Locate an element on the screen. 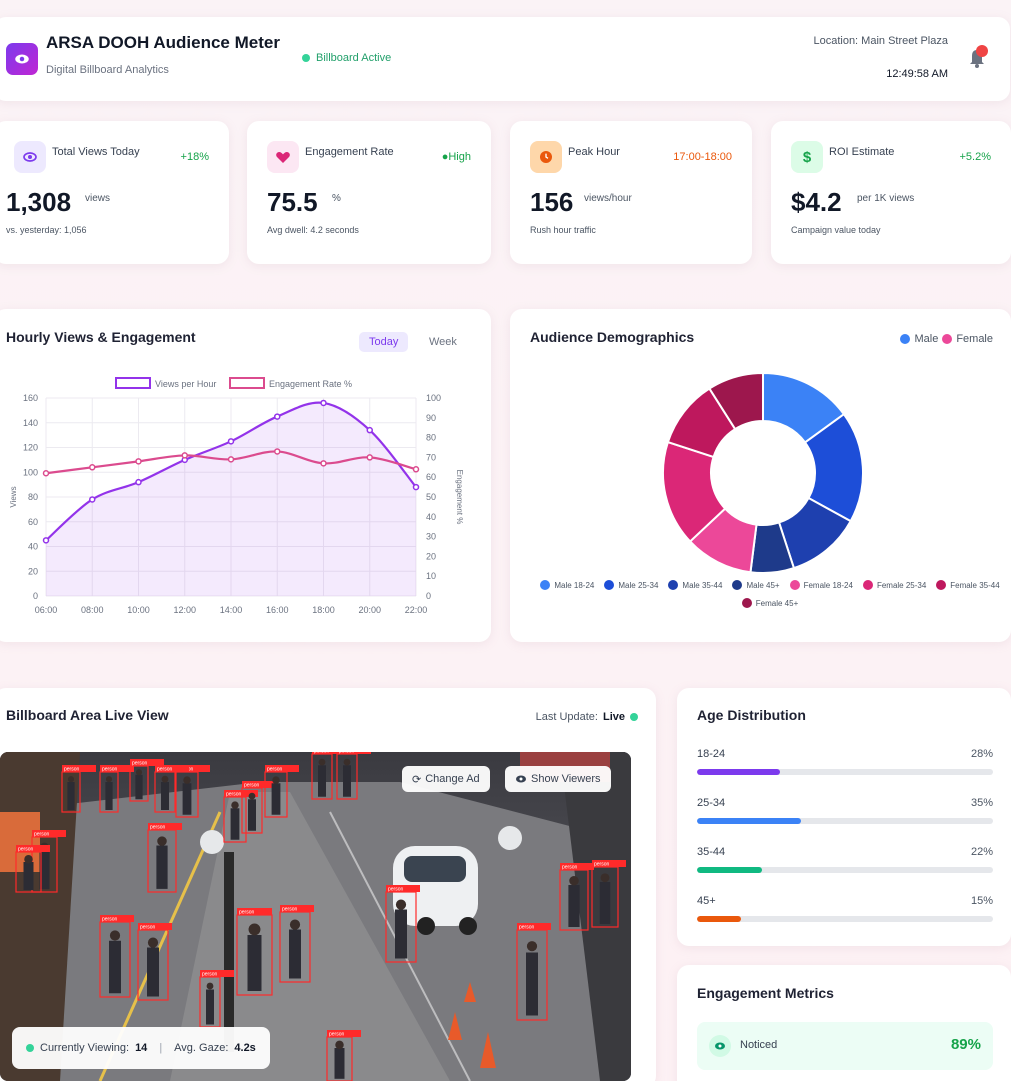 Image resolution: width=1011 pixels, height=1081 pixels. age-pct: 22% is located at coordinates (981, 852).